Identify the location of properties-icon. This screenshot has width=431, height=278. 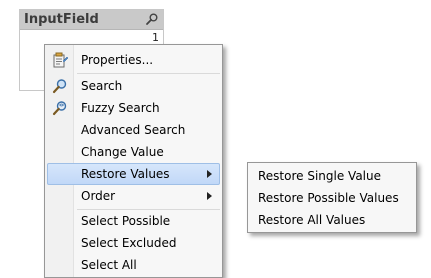
(60, 60).